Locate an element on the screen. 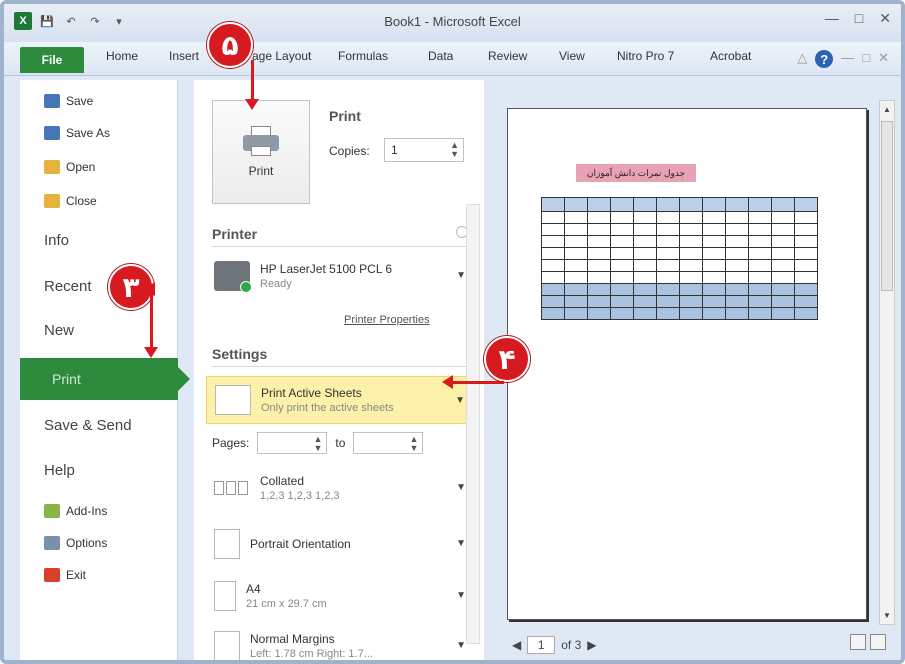  pages-row: Pages: ▲ ▼ to ▲ ▼ is located at coordinates (318, 443).